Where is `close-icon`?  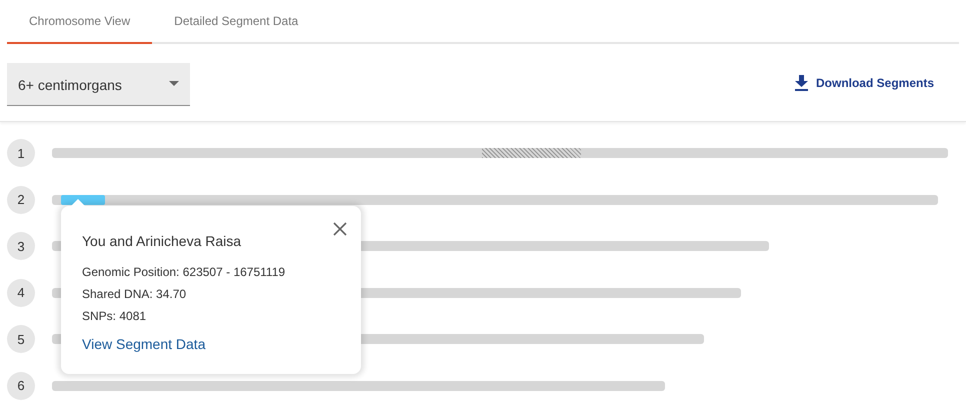
close-icon is located at coordinates (340, 229).